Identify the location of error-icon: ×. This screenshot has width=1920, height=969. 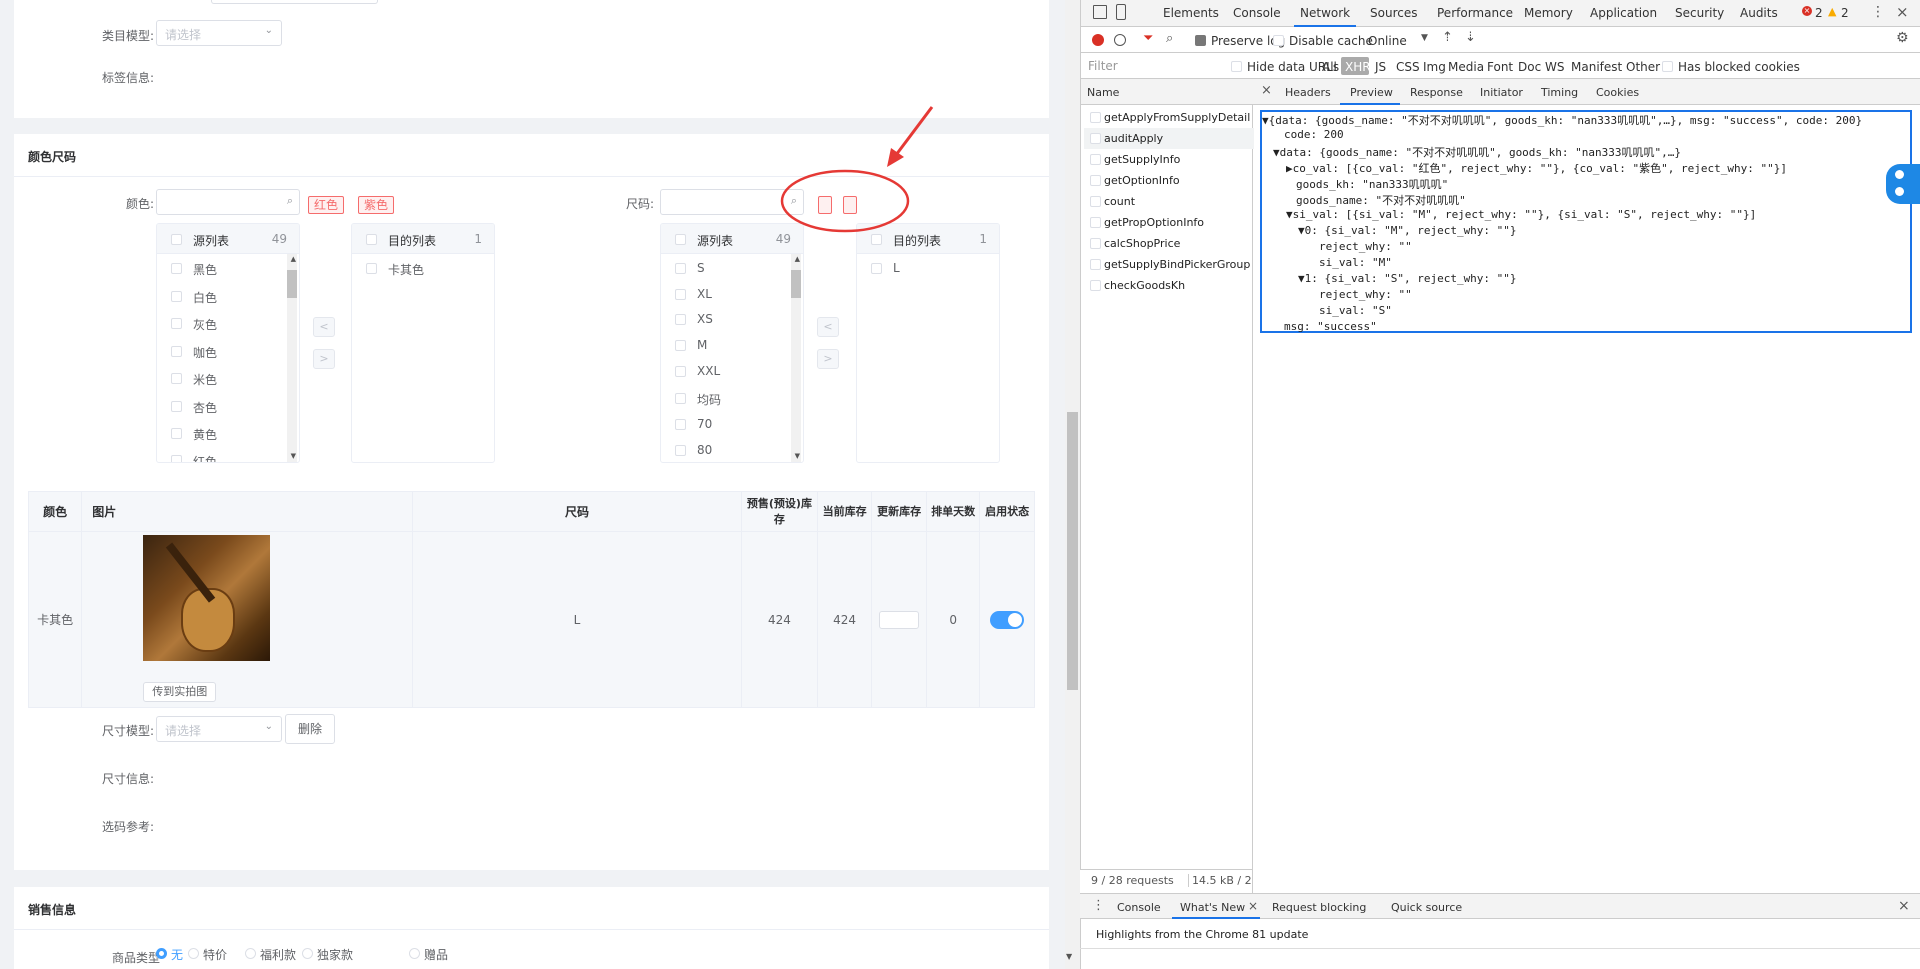
(1807, 11).